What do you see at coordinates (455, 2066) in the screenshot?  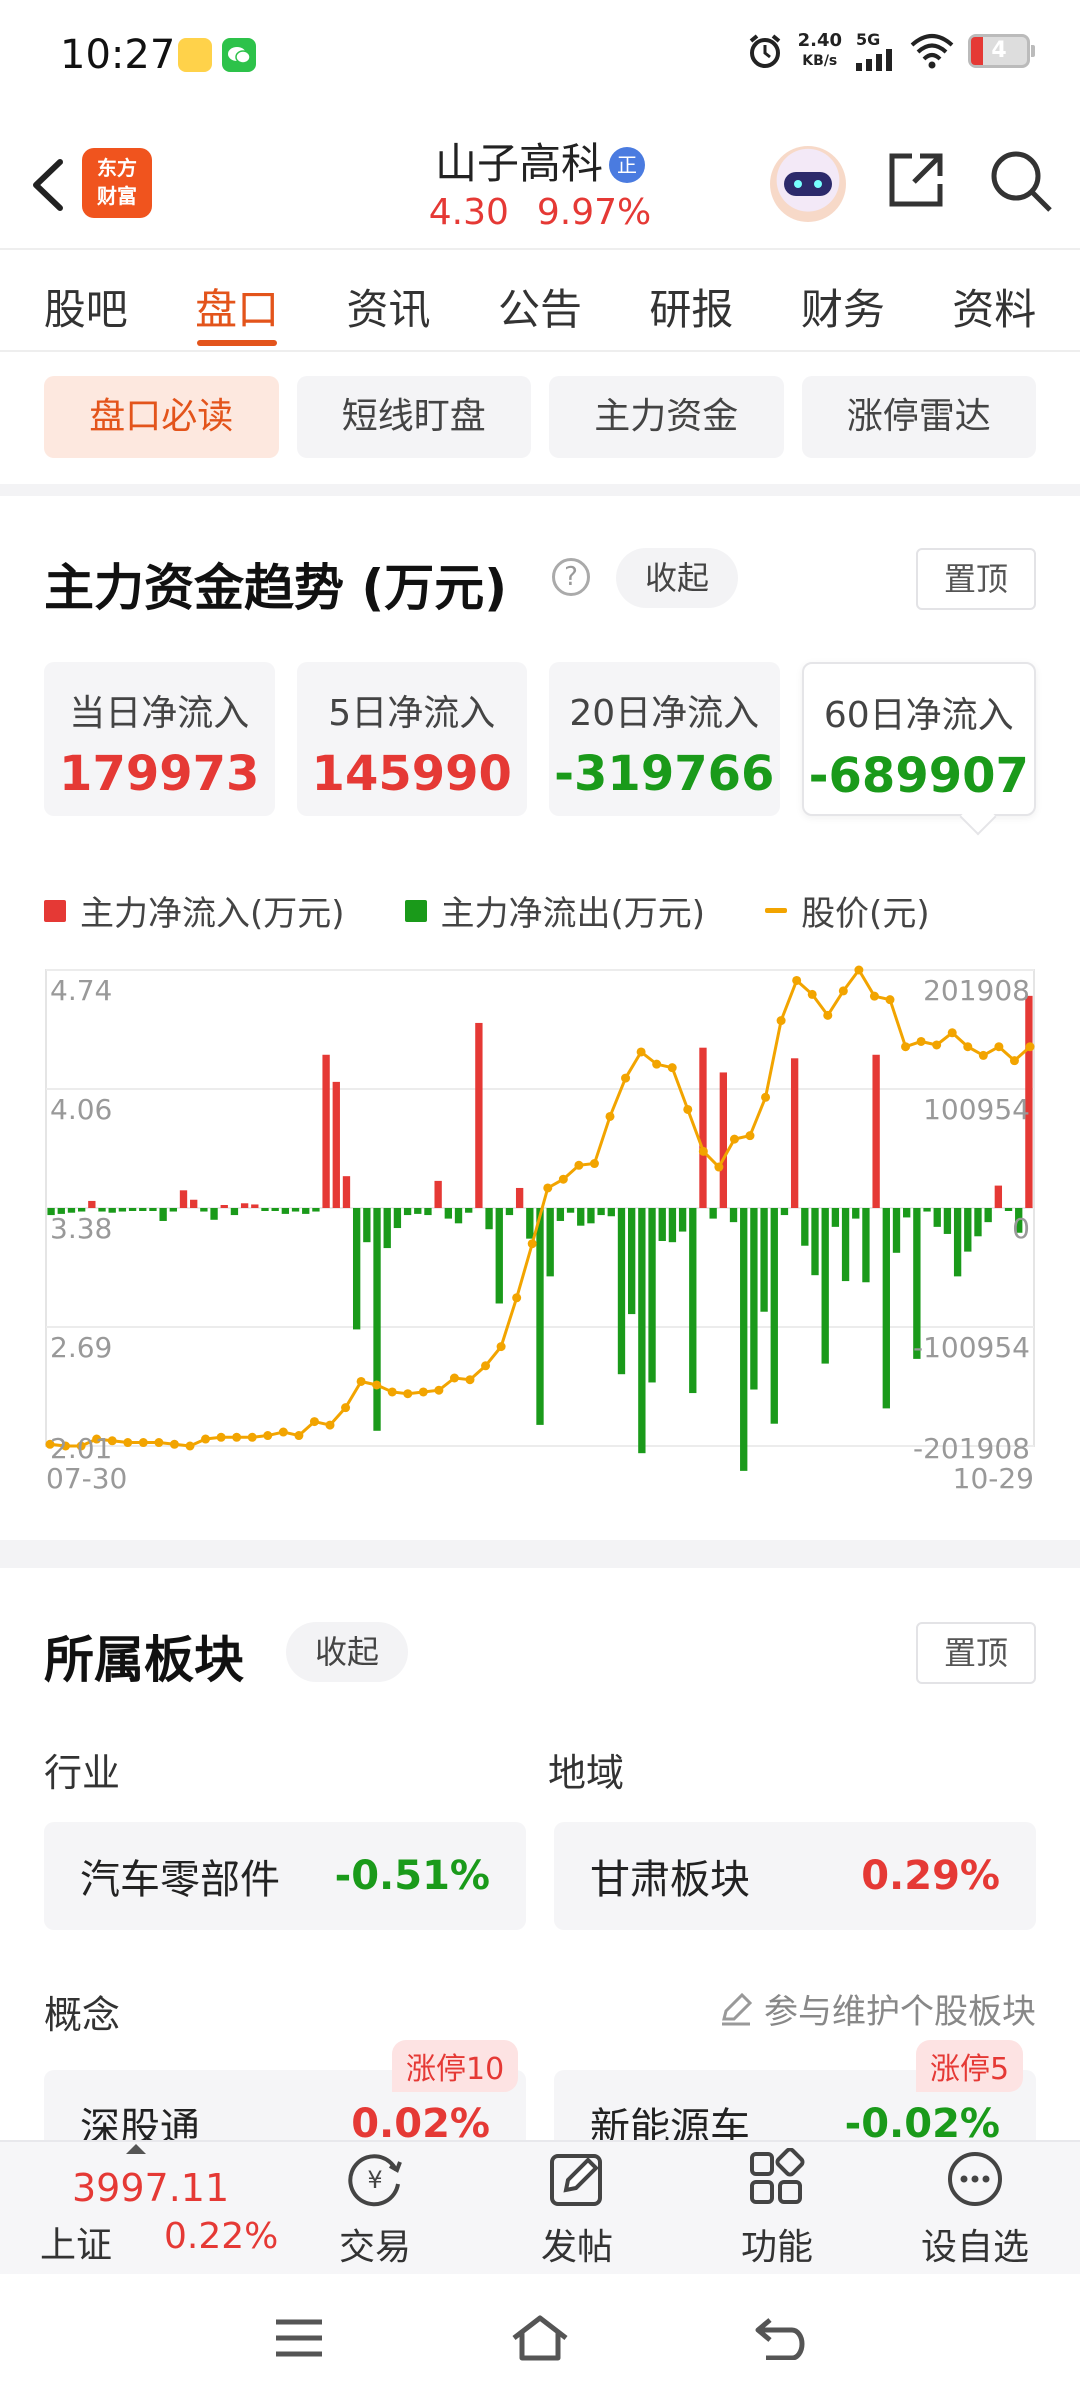 I see `limit-up-tag: 涨停10` at bounding box center [455, 2066].